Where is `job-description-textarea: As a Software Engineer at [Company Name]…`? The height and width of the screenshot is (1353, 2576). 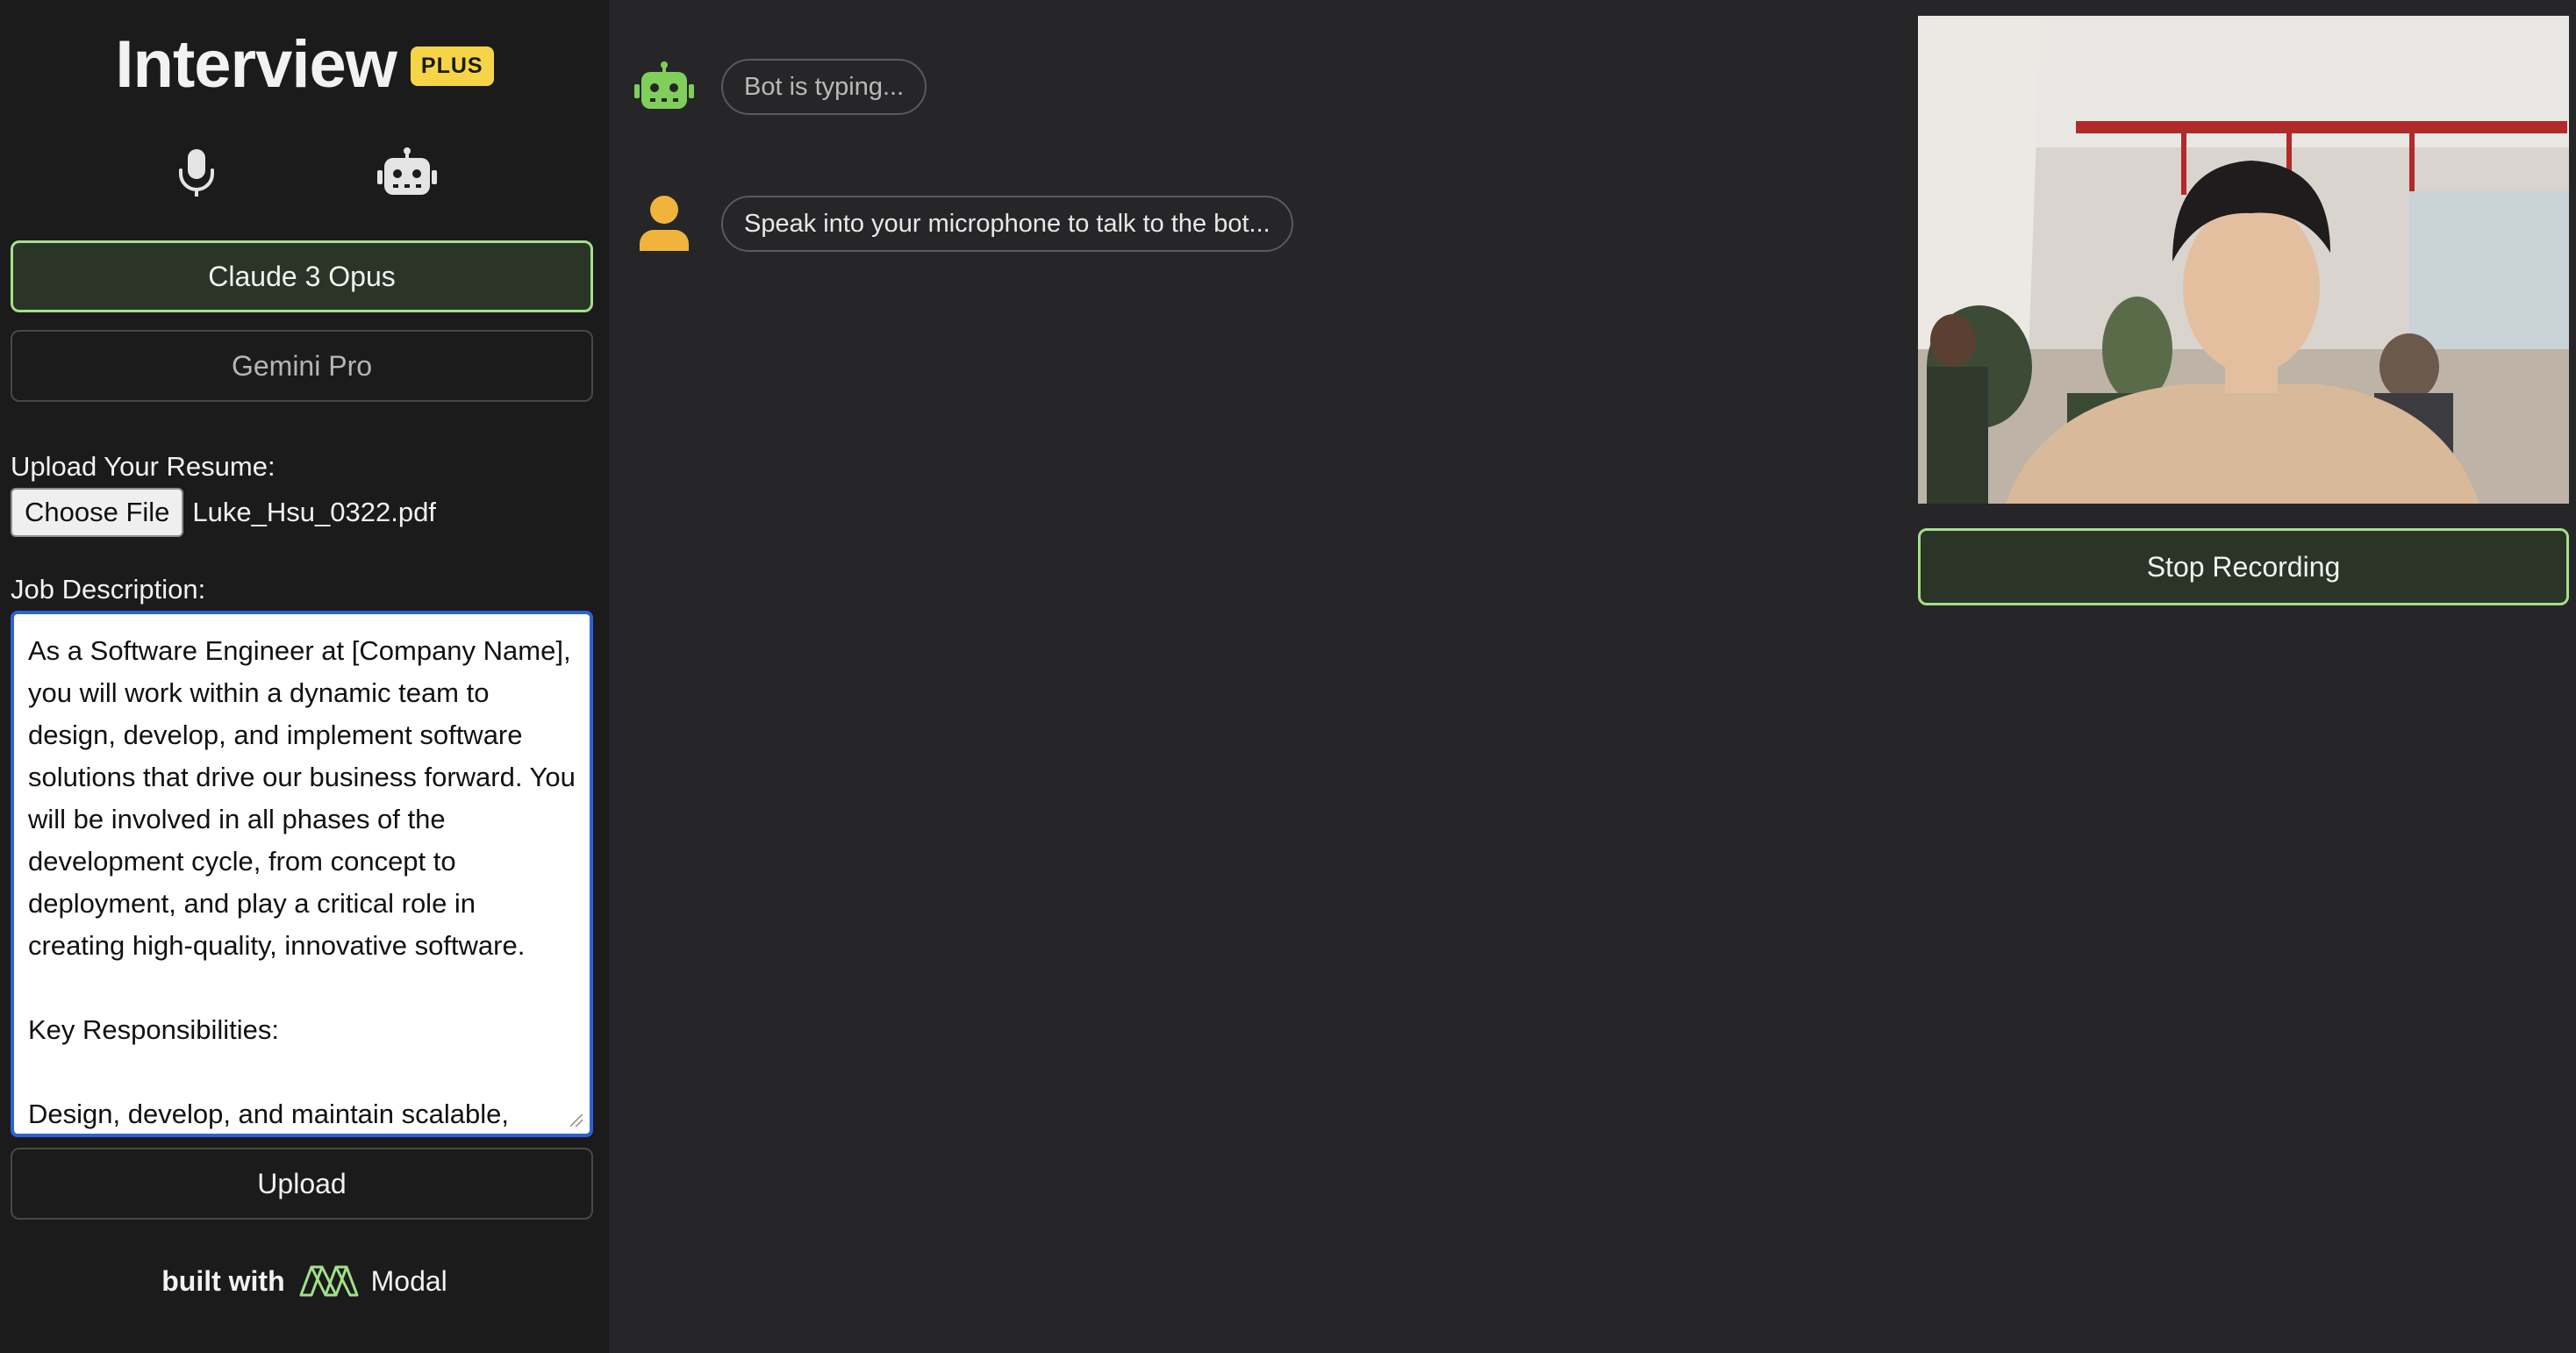 job-description-textarea: As a Software Engineer at [Company Name]… is located at coordinates (302, 874).